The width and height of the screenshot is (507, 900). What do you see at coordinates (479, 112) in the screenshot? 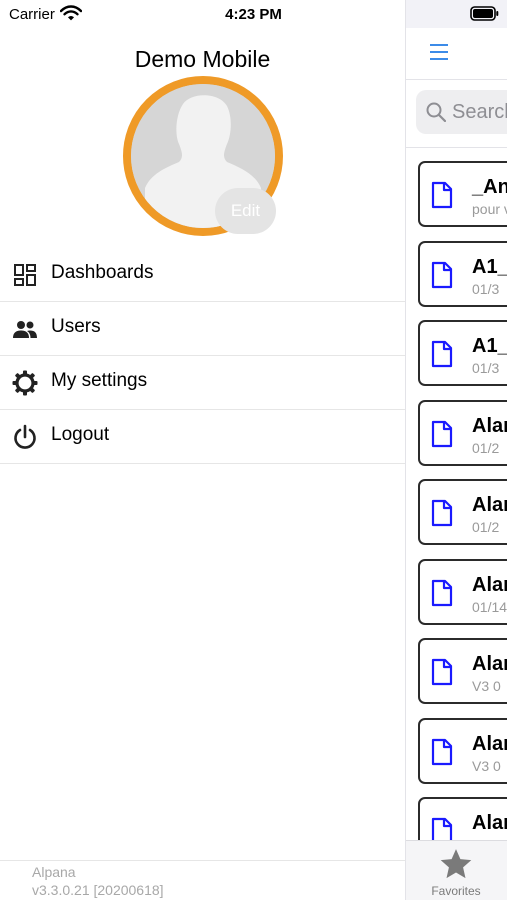
I see `search-placeholder: Search` at bounding box center [479, 112].